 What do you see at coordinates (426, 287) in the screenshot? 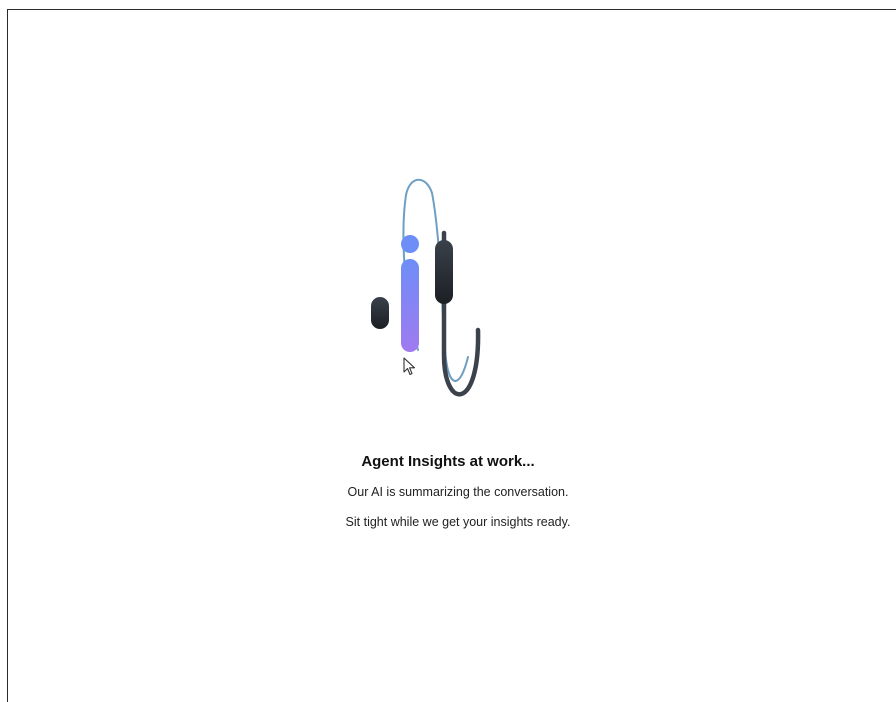
I see `agent-insights-loading-icon` at bounding box center [426, 287].